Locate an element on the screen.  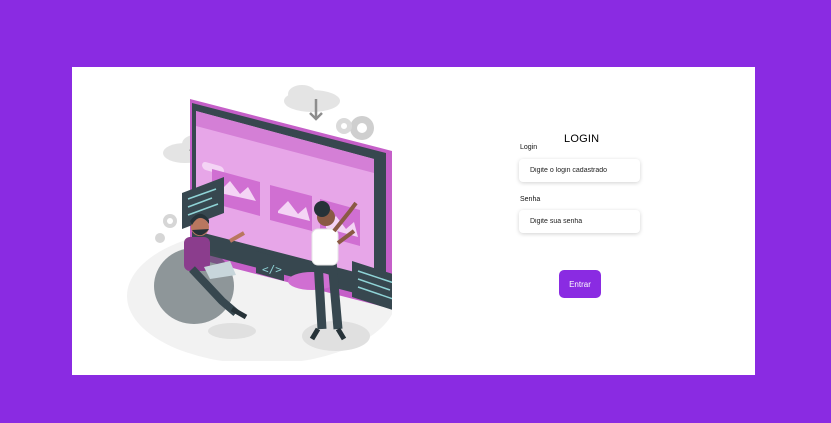
submit-button: Entrar is located at coordinates (580, 284).